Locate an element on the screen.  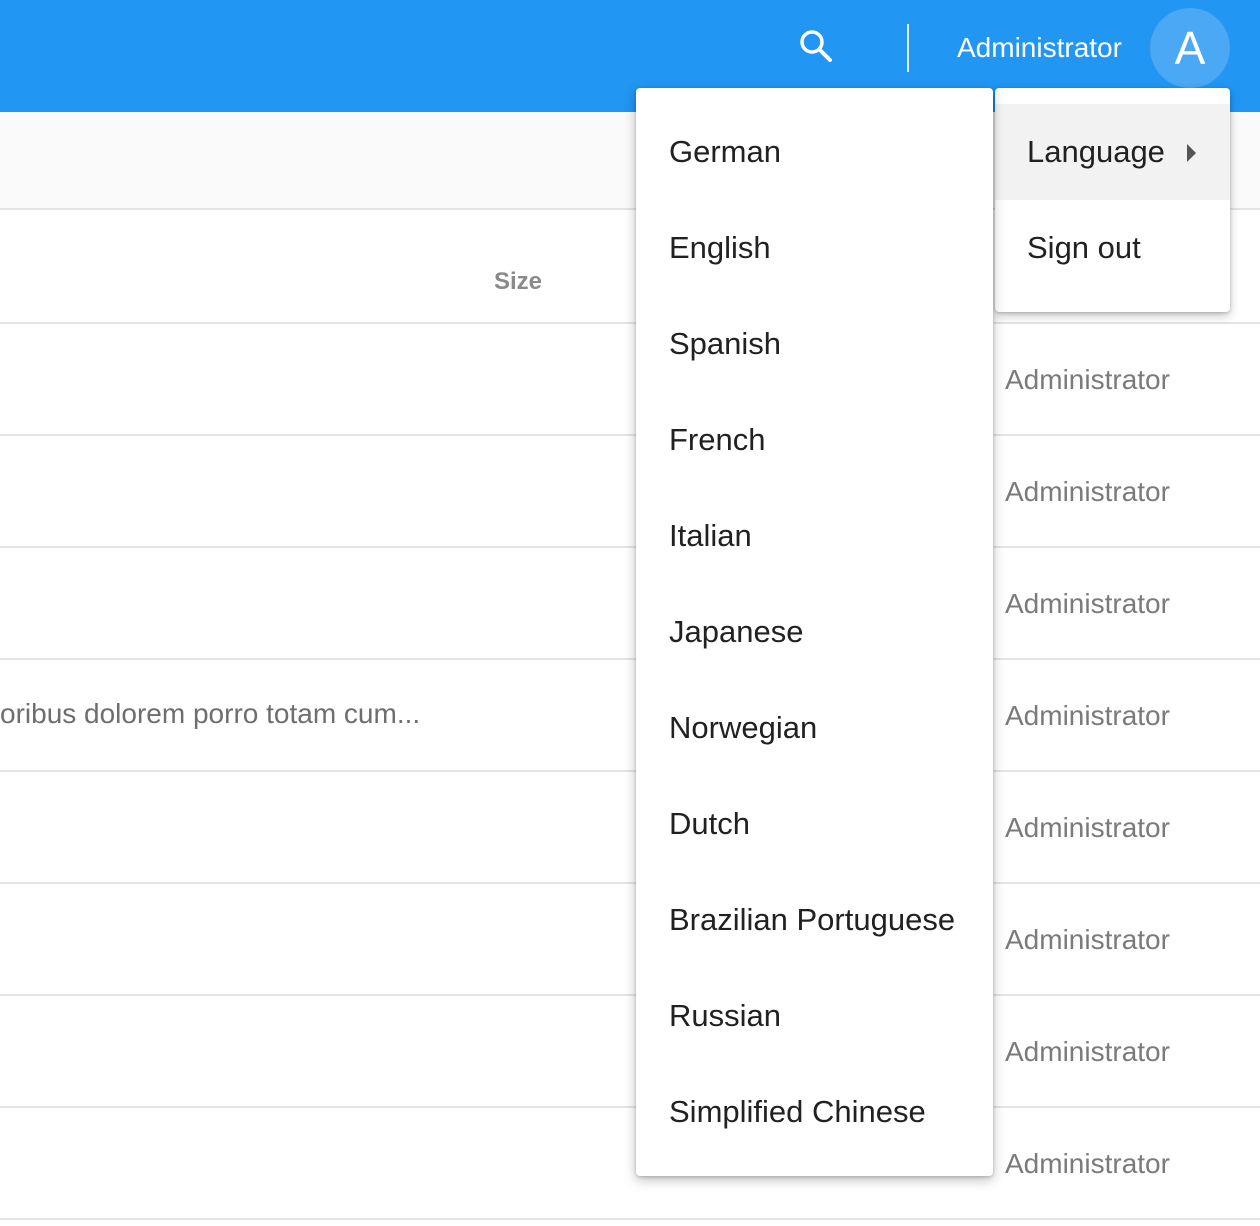
language-option-english: English is located at coordinates (814, 248).